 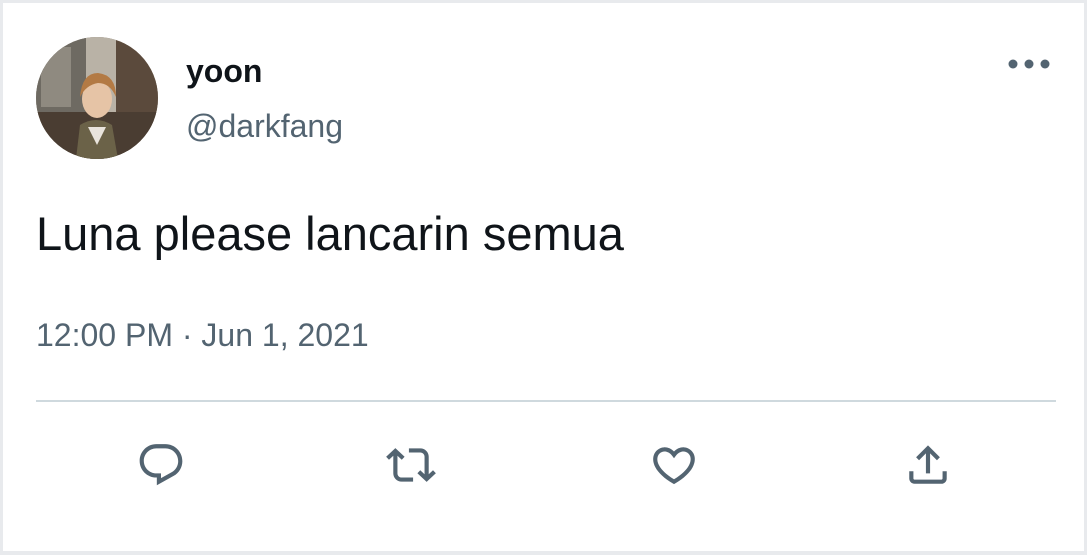 I want to click on retweet-icon, so click(x=411, y=465).